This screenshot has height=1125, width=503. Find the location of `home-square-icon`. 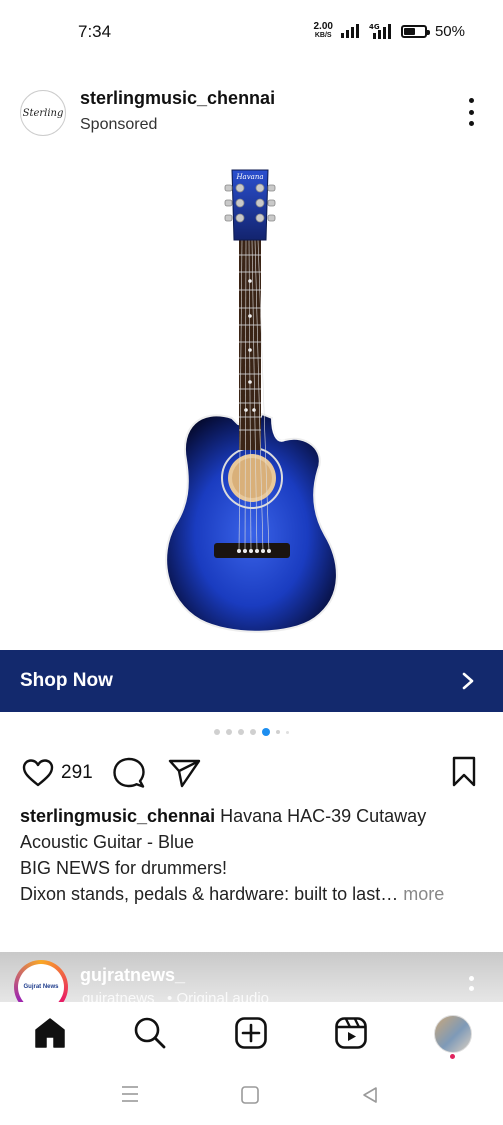

home-square-icon is located at coordinates (250, 1095).